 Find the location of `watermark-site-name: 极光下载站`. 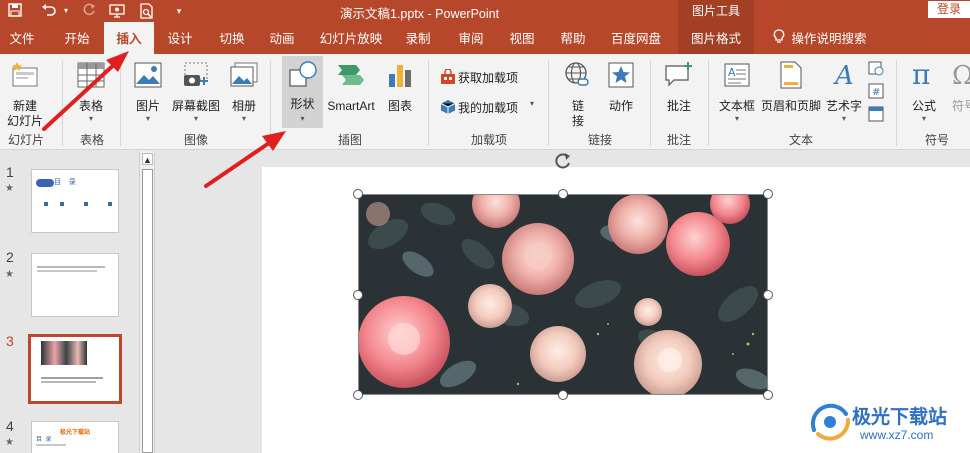

watermark-site-name: 极光下载站 is located at coordinates (900, 417).